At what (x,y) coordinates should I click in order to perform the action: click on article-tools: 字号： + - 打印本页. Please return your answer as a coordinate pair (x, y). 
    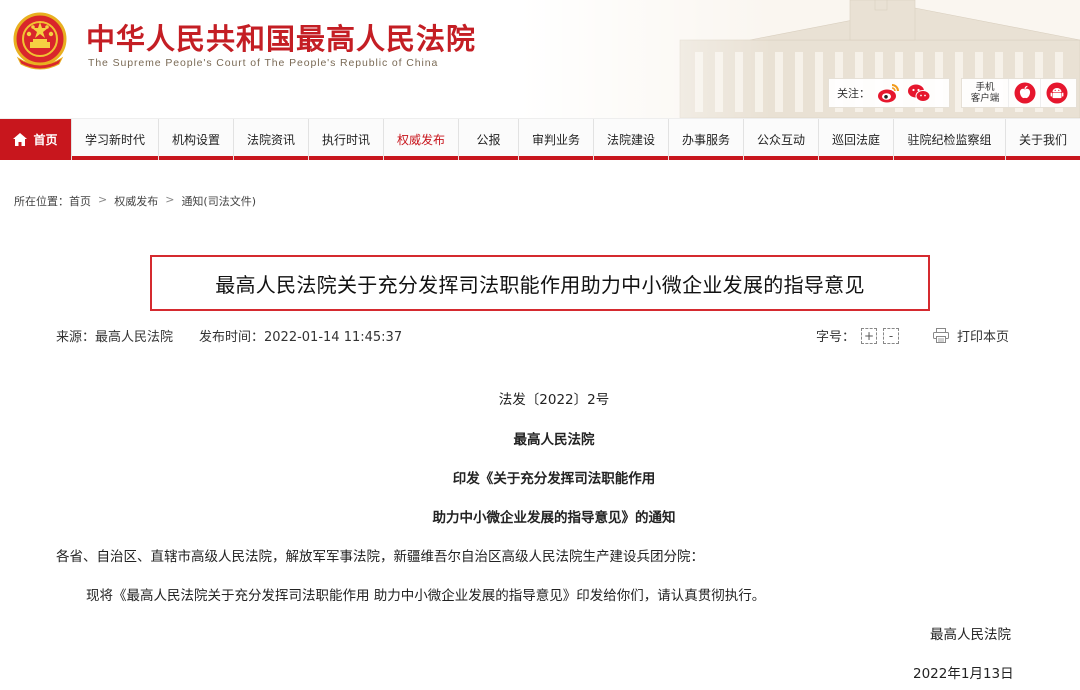
    Looking at the image, I should click on (912, 335).